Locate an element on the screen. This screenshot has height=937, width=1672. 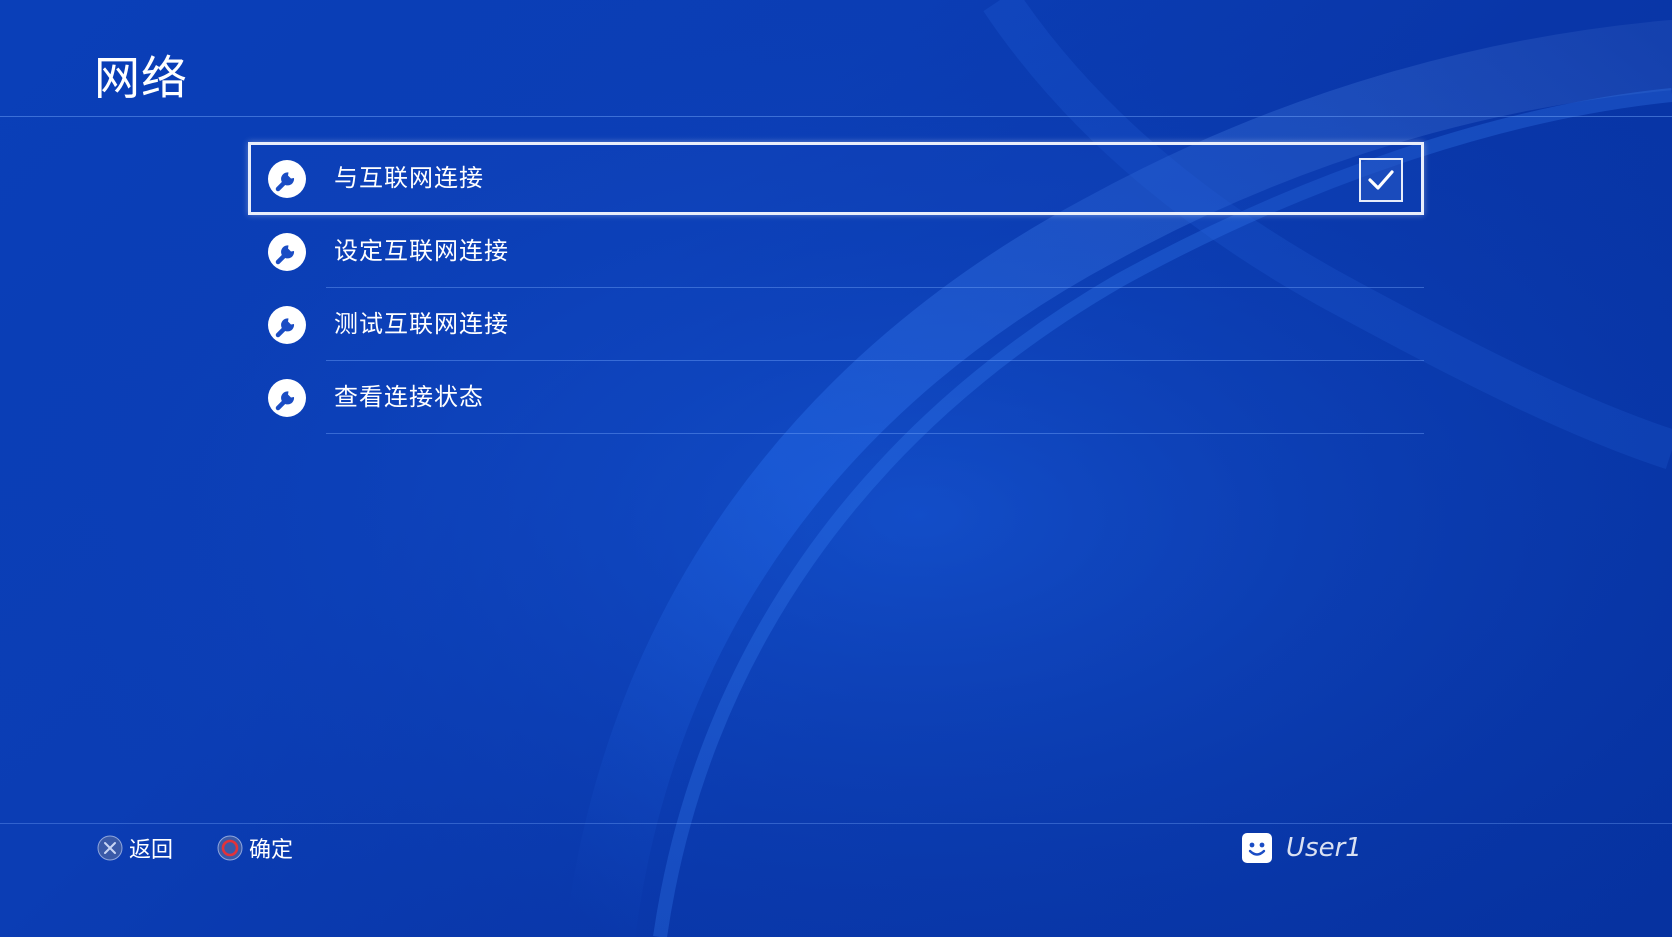
item-divider is located at coordinates (875, 433).